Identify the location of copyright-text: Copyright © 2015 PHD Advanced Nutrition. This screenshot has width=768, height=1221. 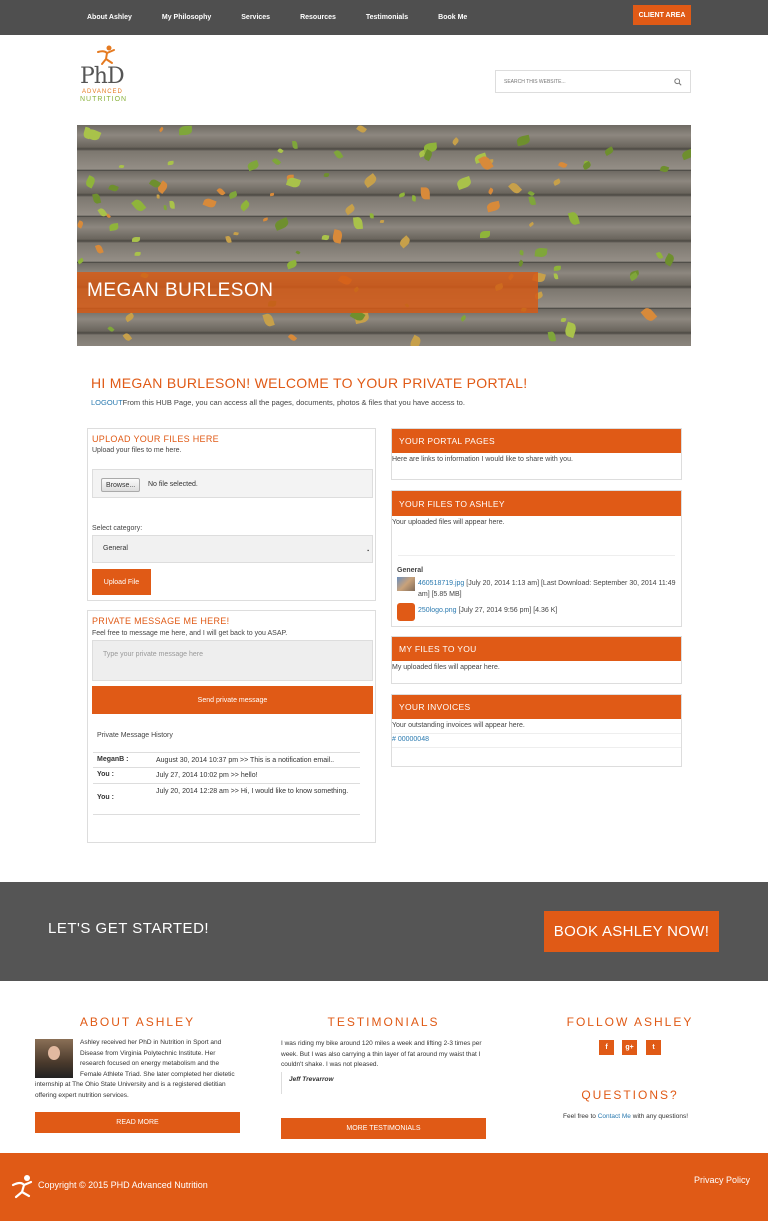
(123, 1185).